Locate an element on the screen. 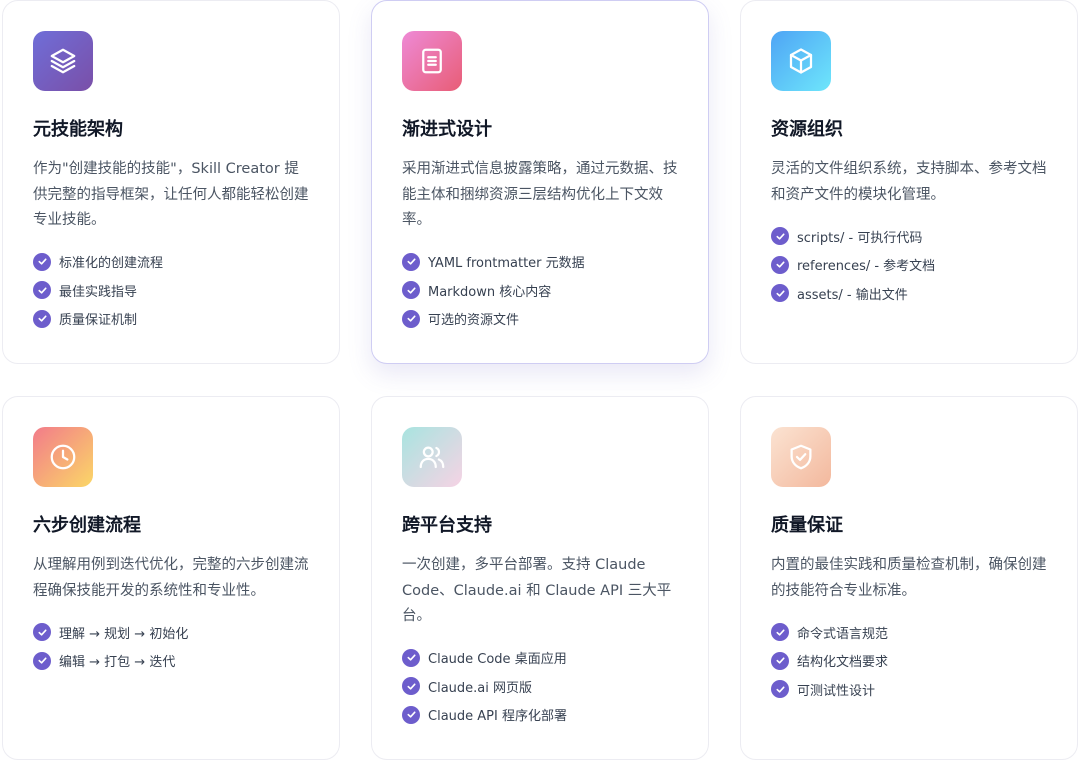 The width and height of the screenshot is (1080, 761). feature-item: 结构化文档要求 is located at coordinates (909, 661).